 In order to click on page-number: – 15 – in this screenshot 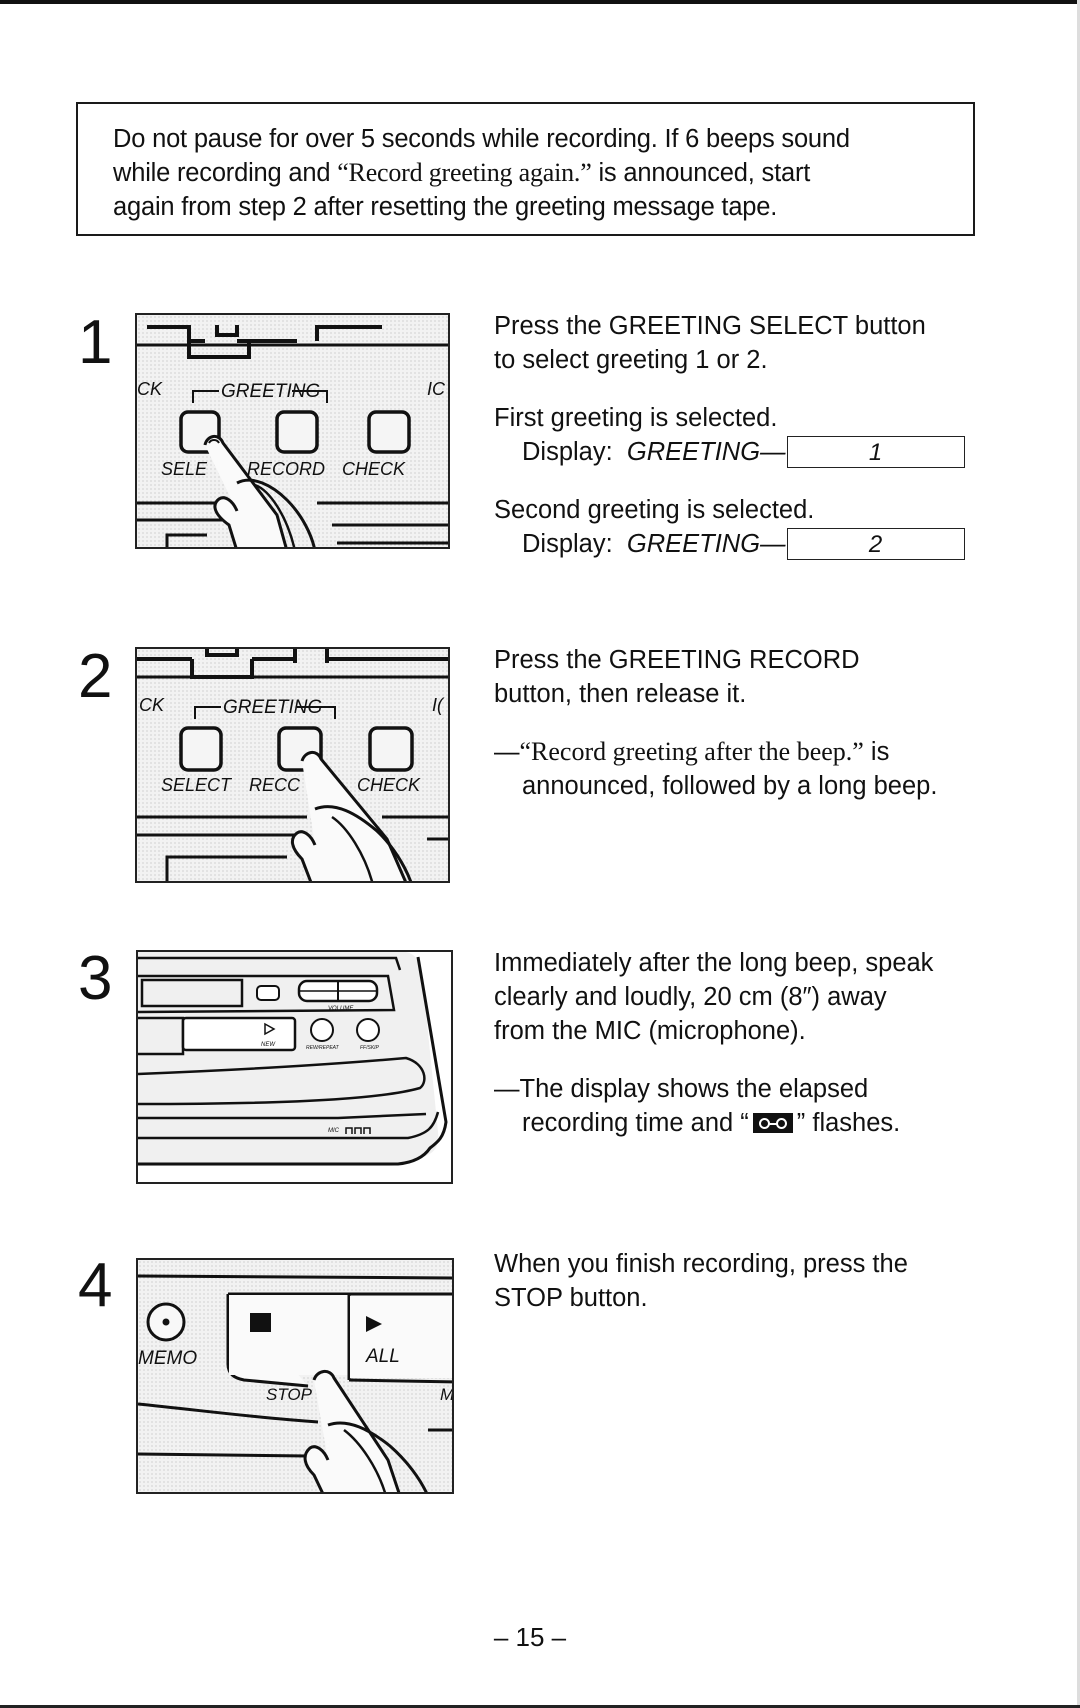, I will do `click(530, 1637)`.